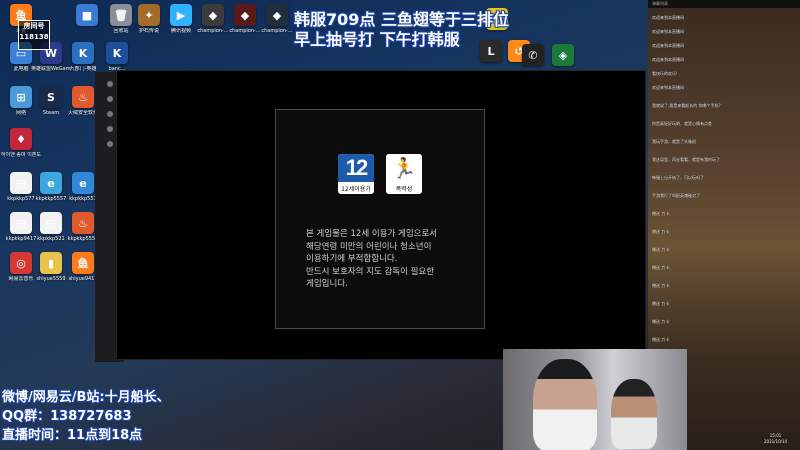  I want to click on desktop-icon: K 九部门-英雄, so click(83, 57).